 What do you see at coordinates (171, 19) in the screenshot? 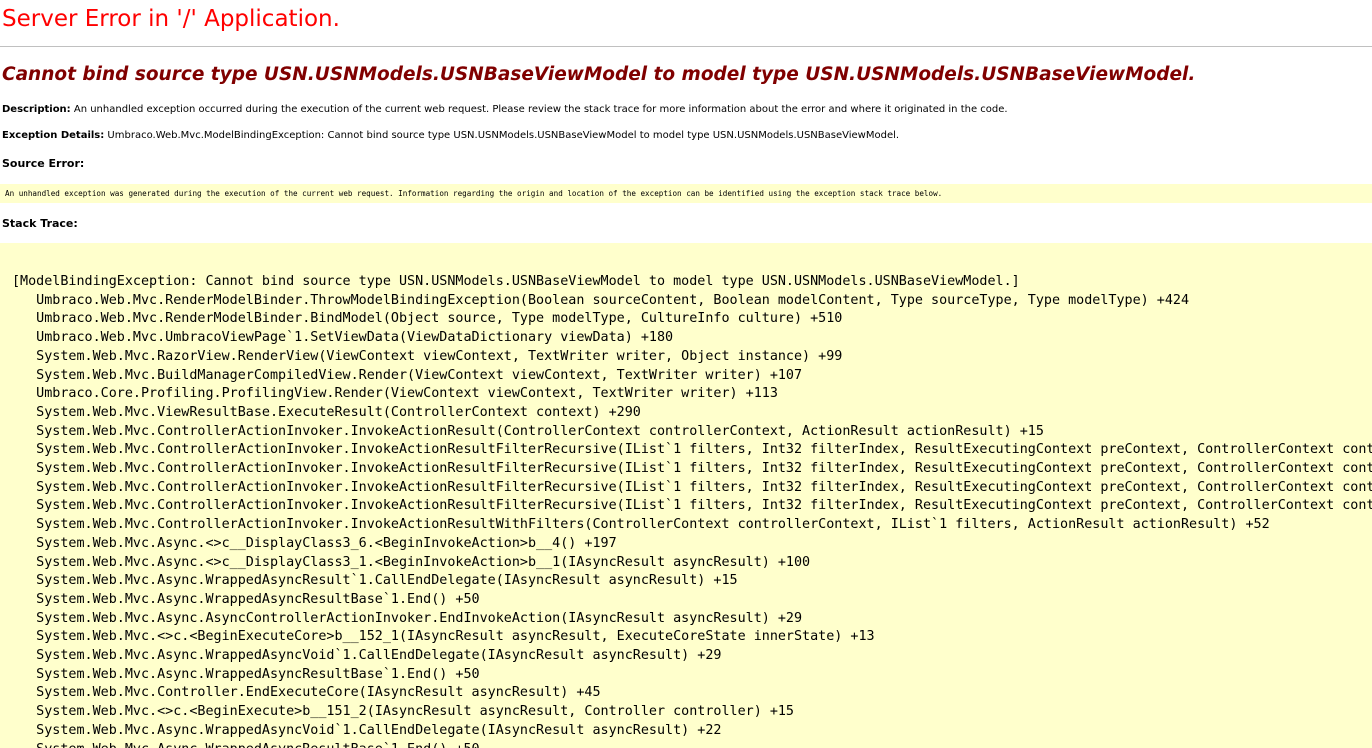
I see `page-title: Server Error in '/' Application.` at bounding box center [171, 19].